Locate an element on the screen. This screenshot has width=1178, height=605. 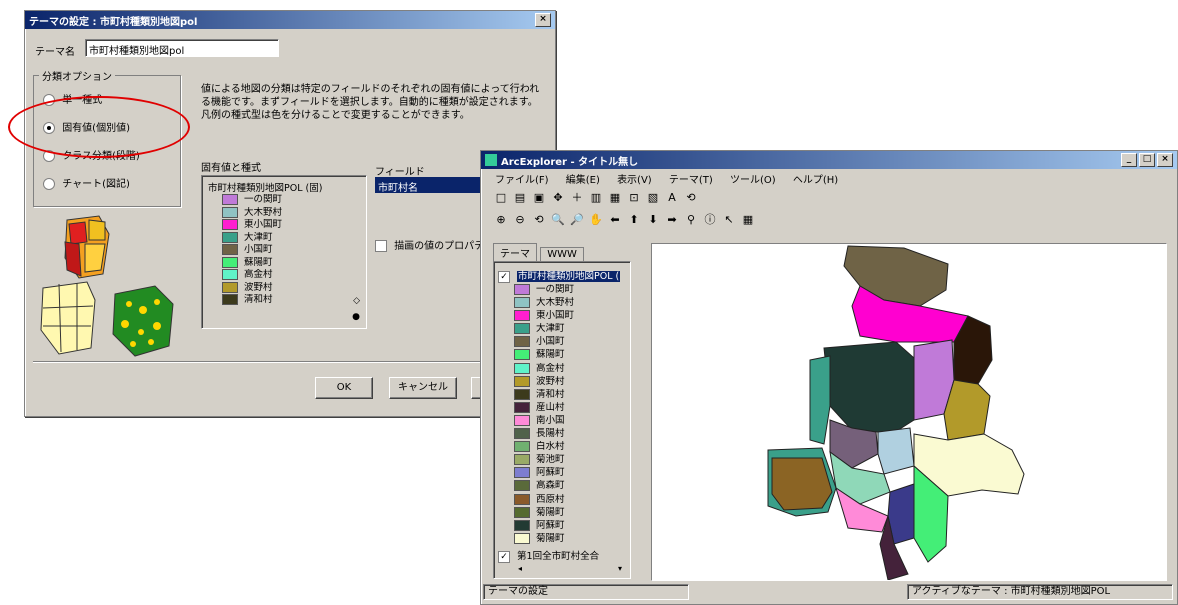
field-select-value: 市町村名 is located at coordinates (398, 188).